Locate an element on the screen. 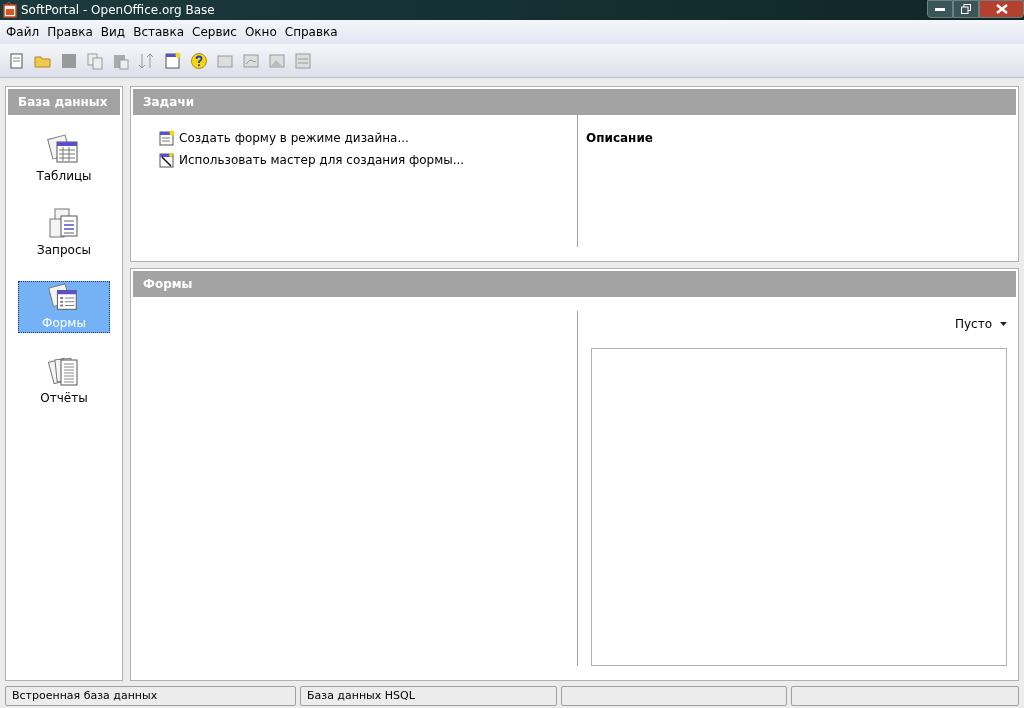  preview-dropdown: Пусто is located at coordinates (980, 324).